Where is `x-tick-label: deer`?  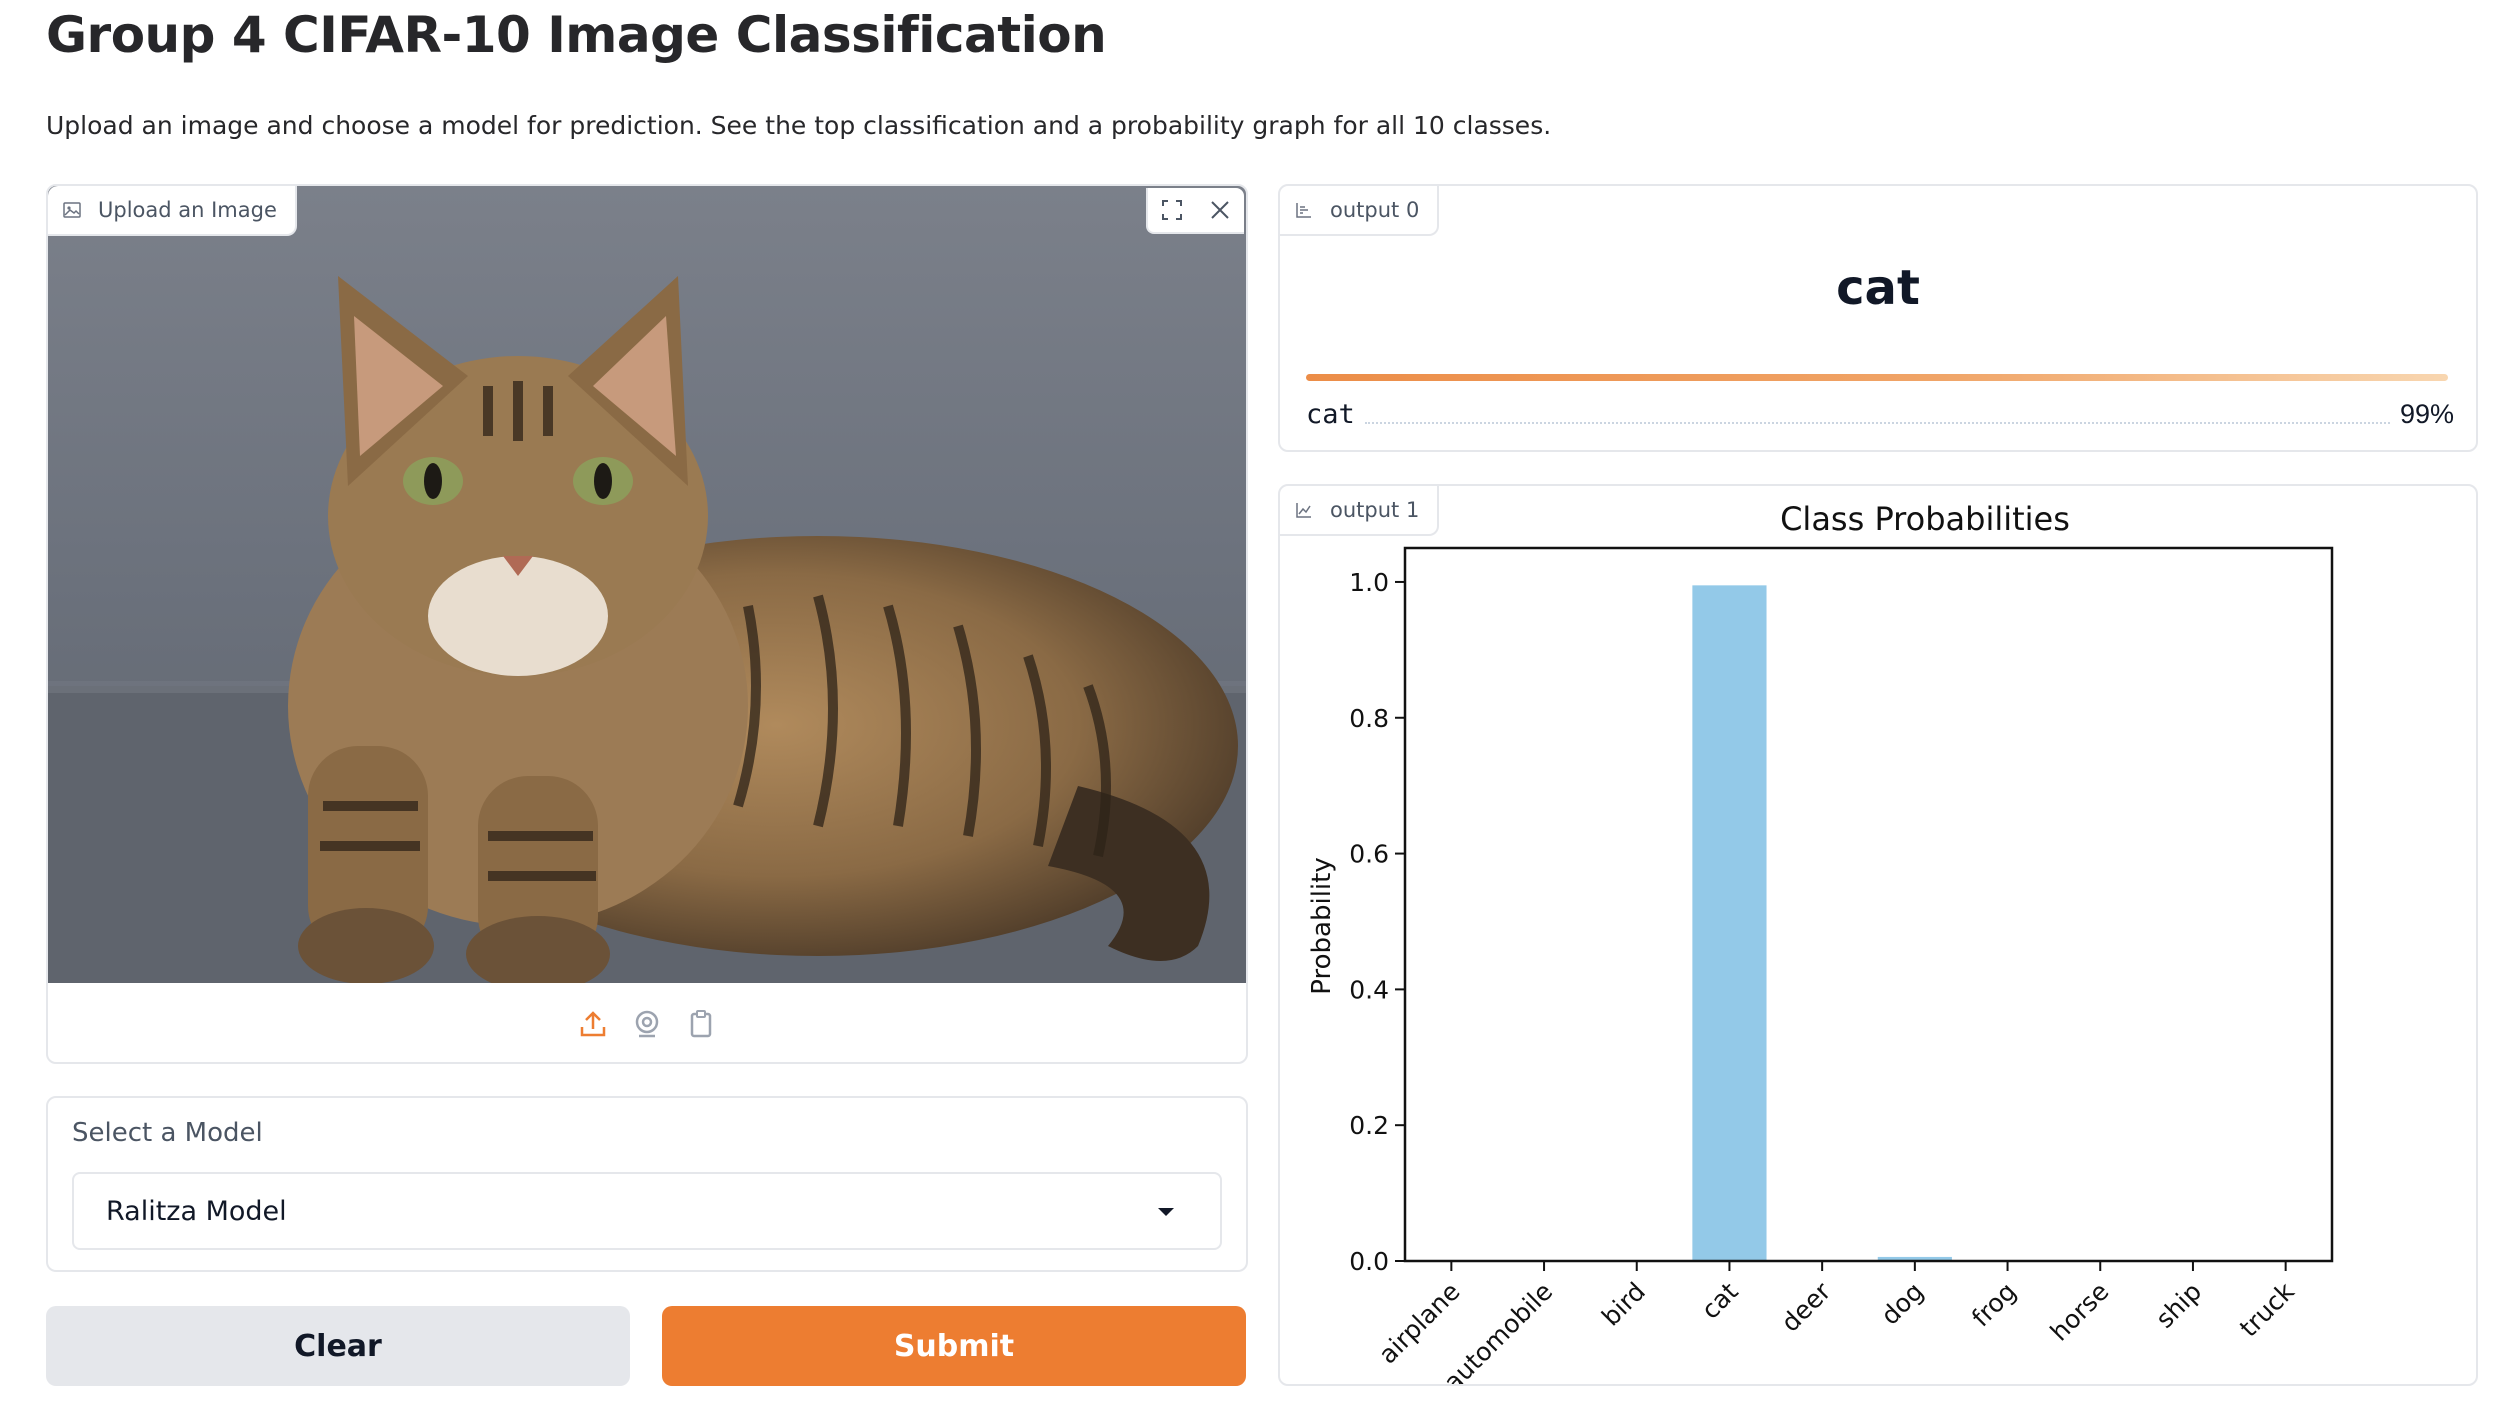 x-tick-label: deer is located at coordinates (1806, 1306).